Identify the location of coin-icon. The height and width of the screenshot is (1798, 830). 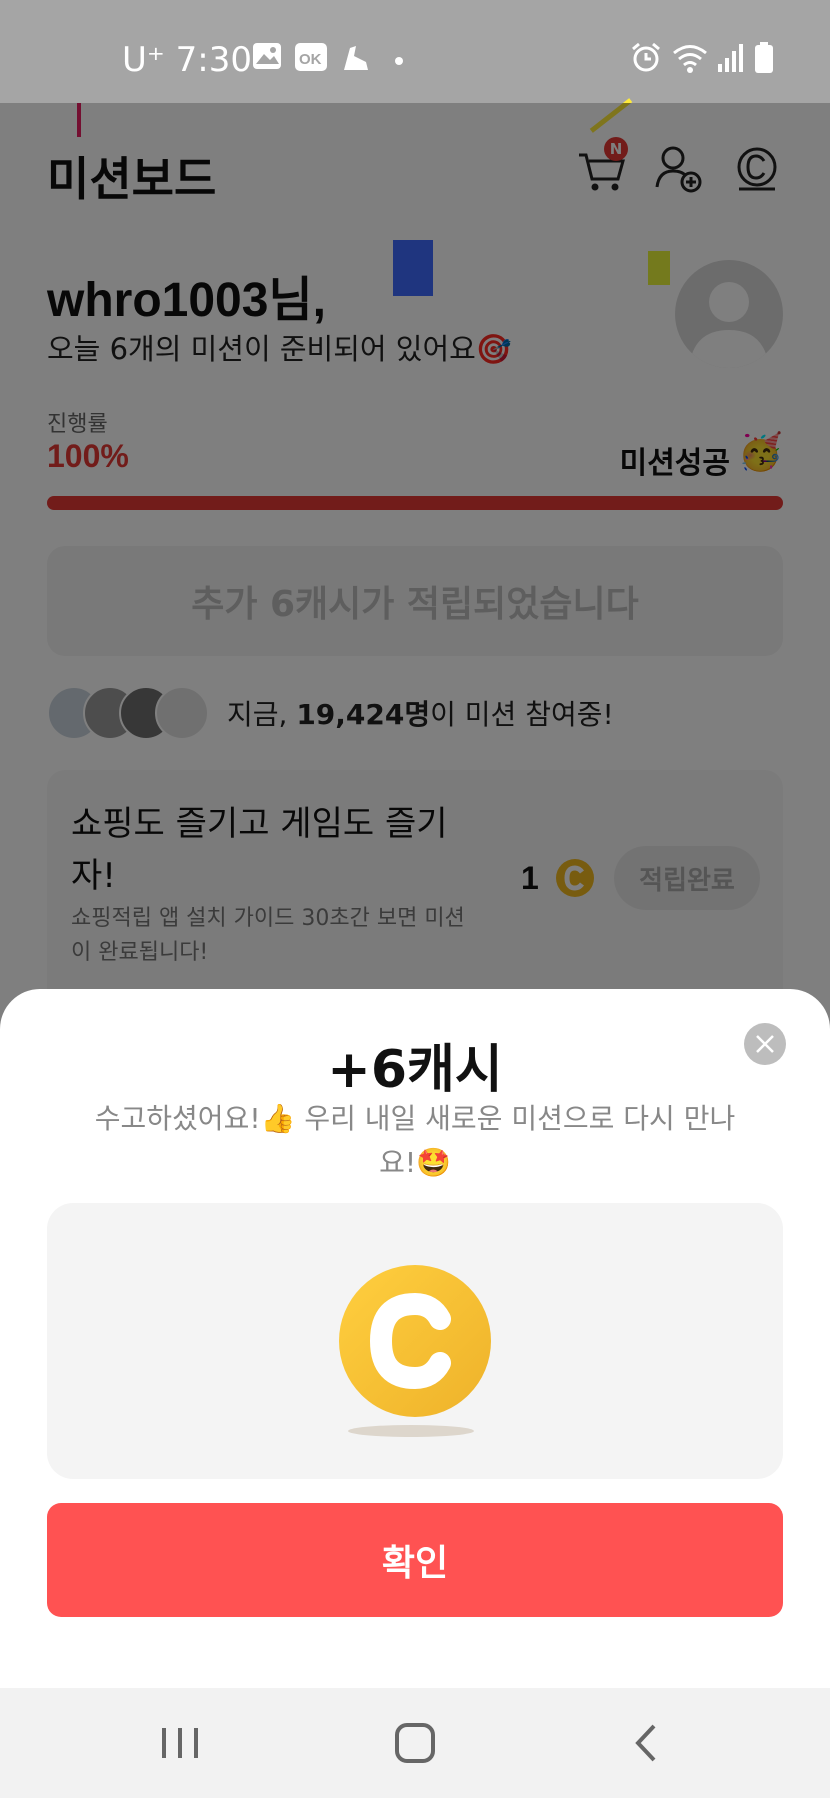
(415, 1341).